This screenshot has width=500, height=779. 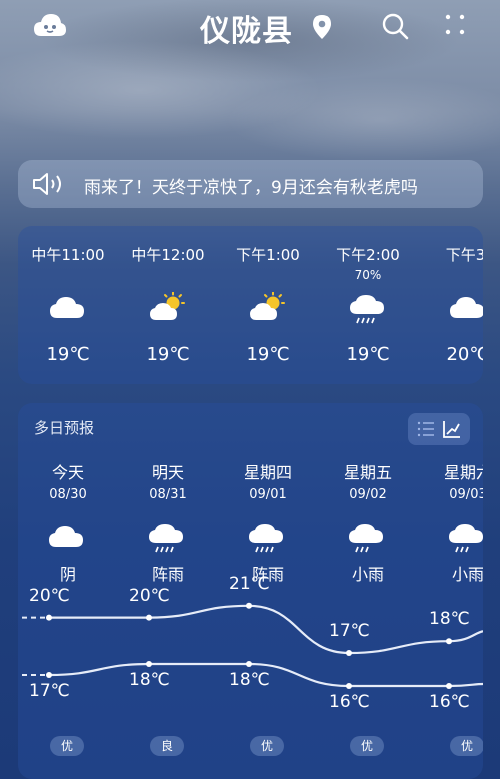 I want to click on hourly-item: 中午11:00 19℃, so click(x=68, y=305).